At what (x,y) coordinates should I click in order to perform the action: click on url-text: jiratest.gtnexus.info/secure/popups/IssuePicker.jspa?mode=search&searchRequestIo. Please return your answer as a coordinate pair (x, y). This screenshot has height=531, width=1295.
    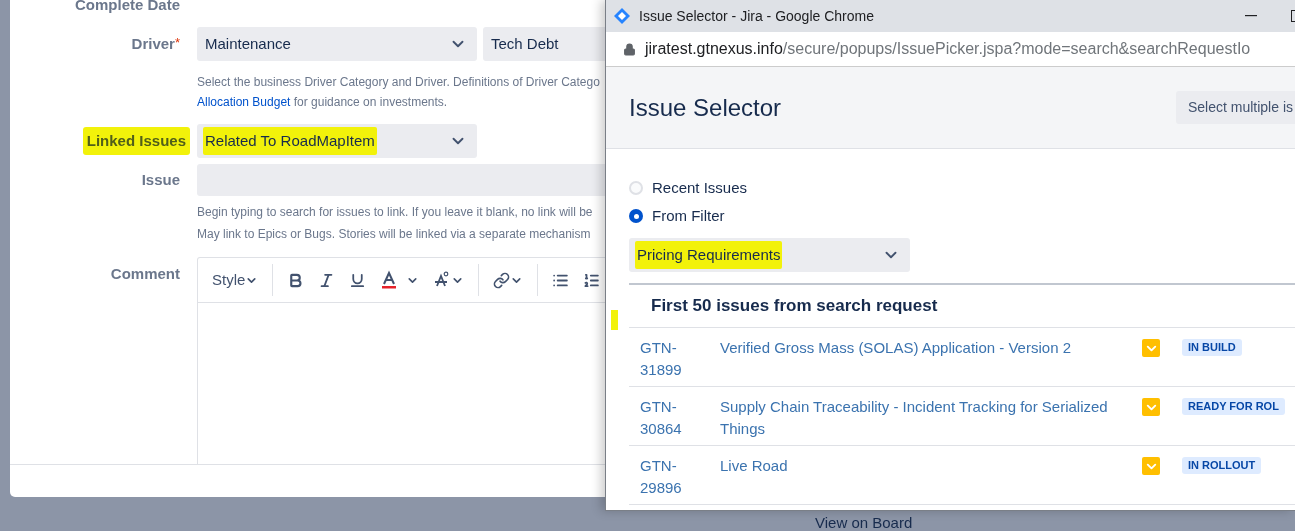
    Looking at the image, I should click on (948, 49).